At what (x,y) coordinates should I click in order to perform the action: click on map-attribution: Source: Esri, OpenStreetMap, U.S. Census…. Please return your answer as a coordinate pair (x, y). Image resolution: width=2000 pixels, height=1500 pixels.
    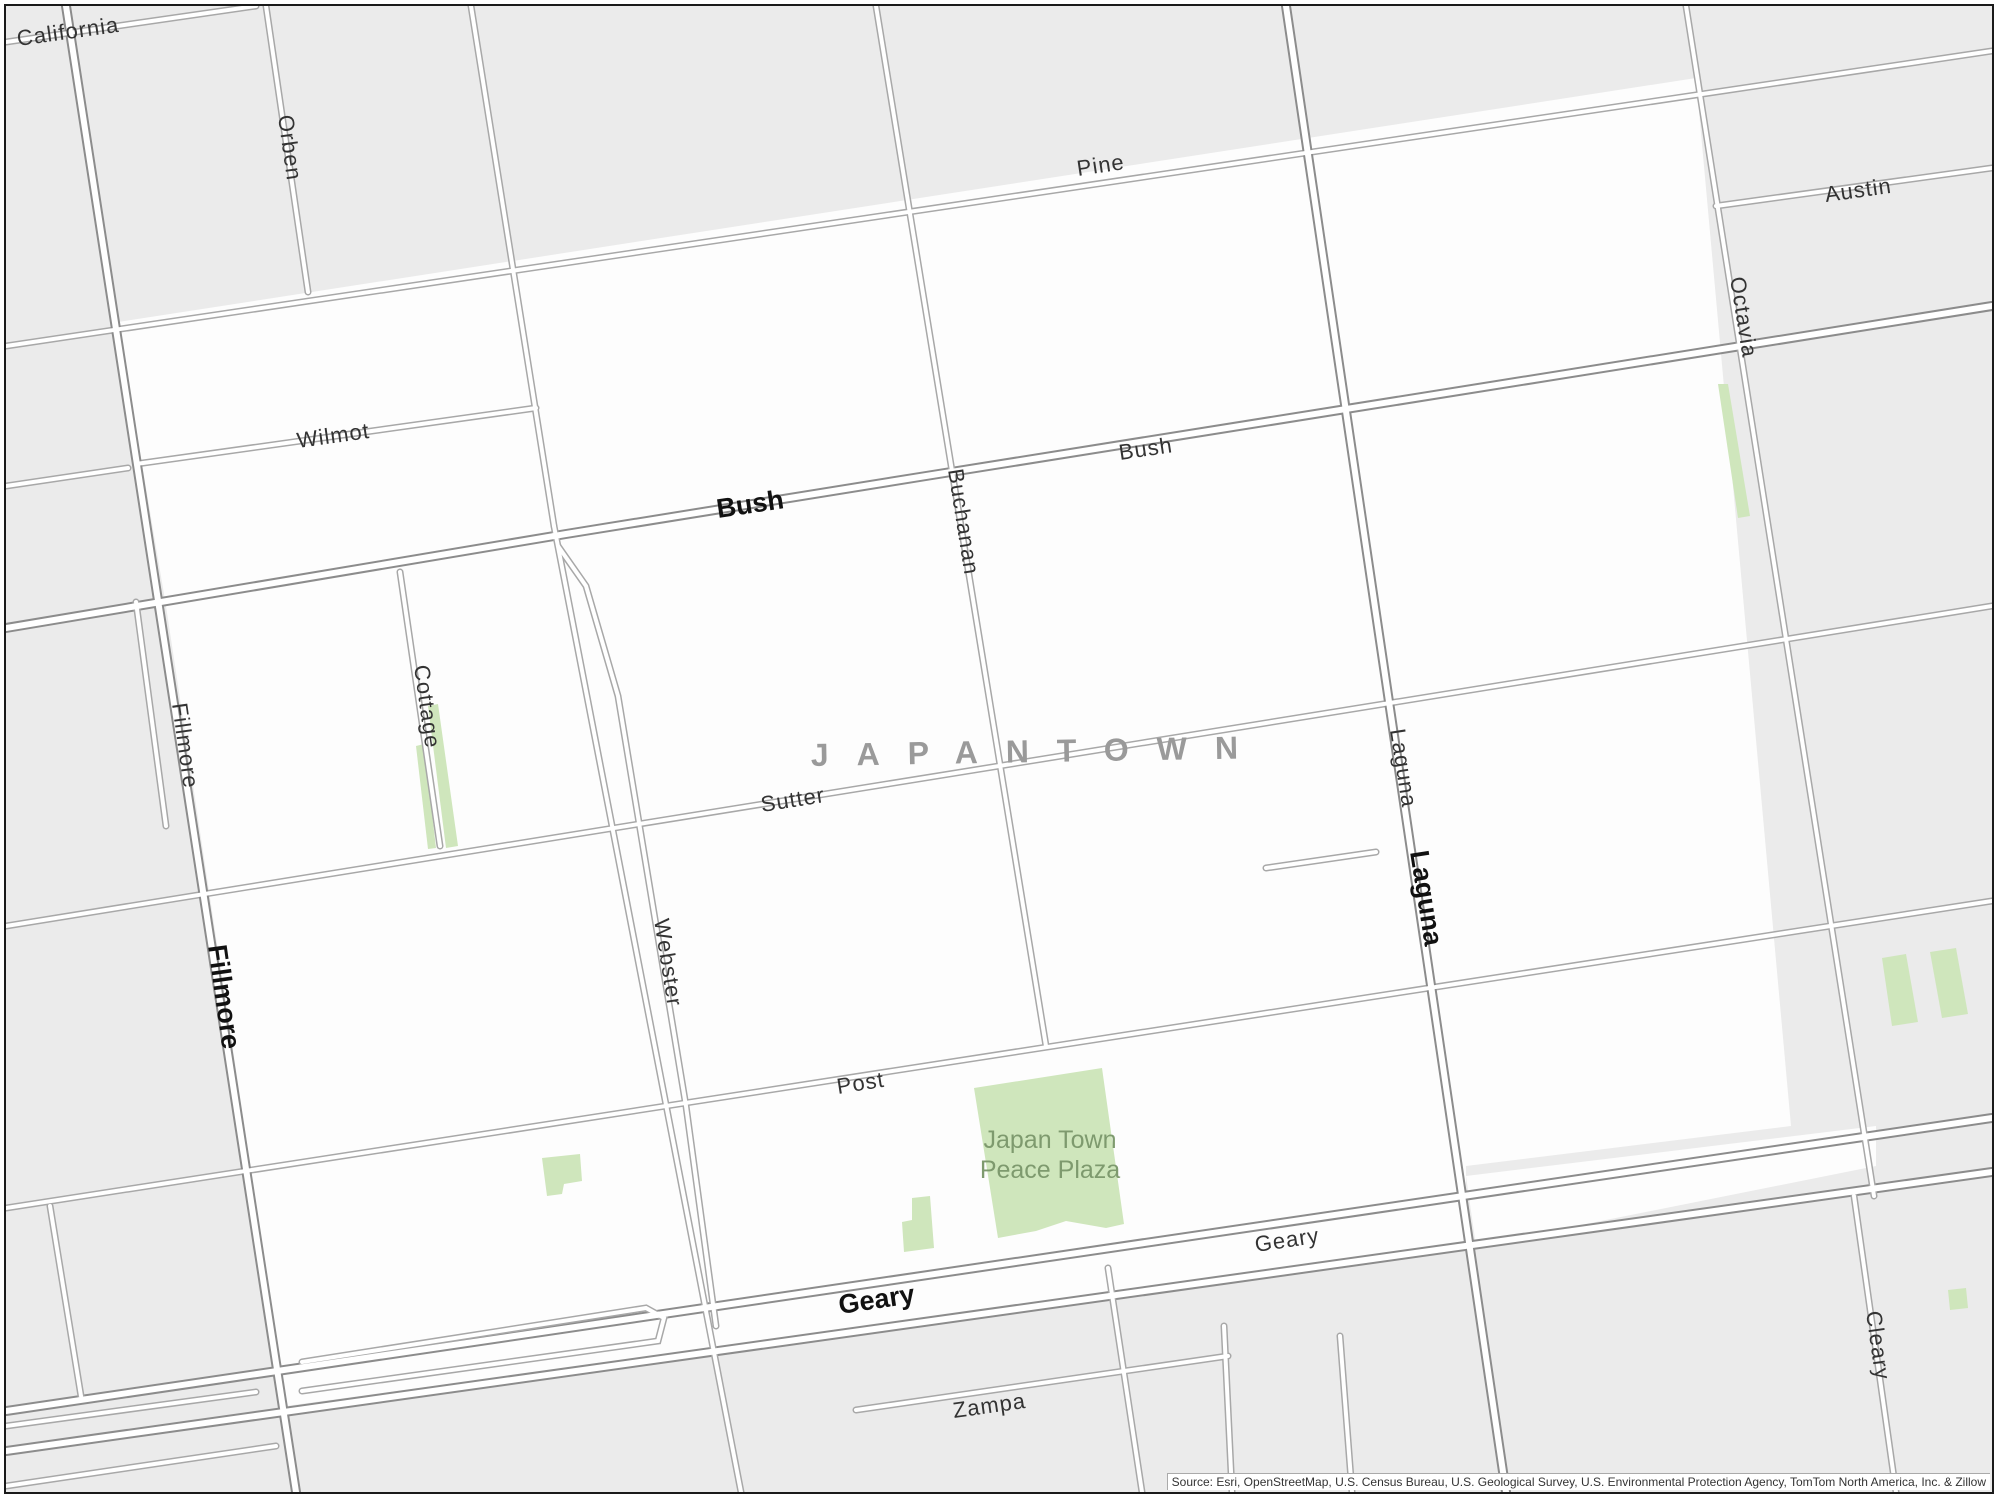
    Looking at the image, I should click on (1578, 1481).